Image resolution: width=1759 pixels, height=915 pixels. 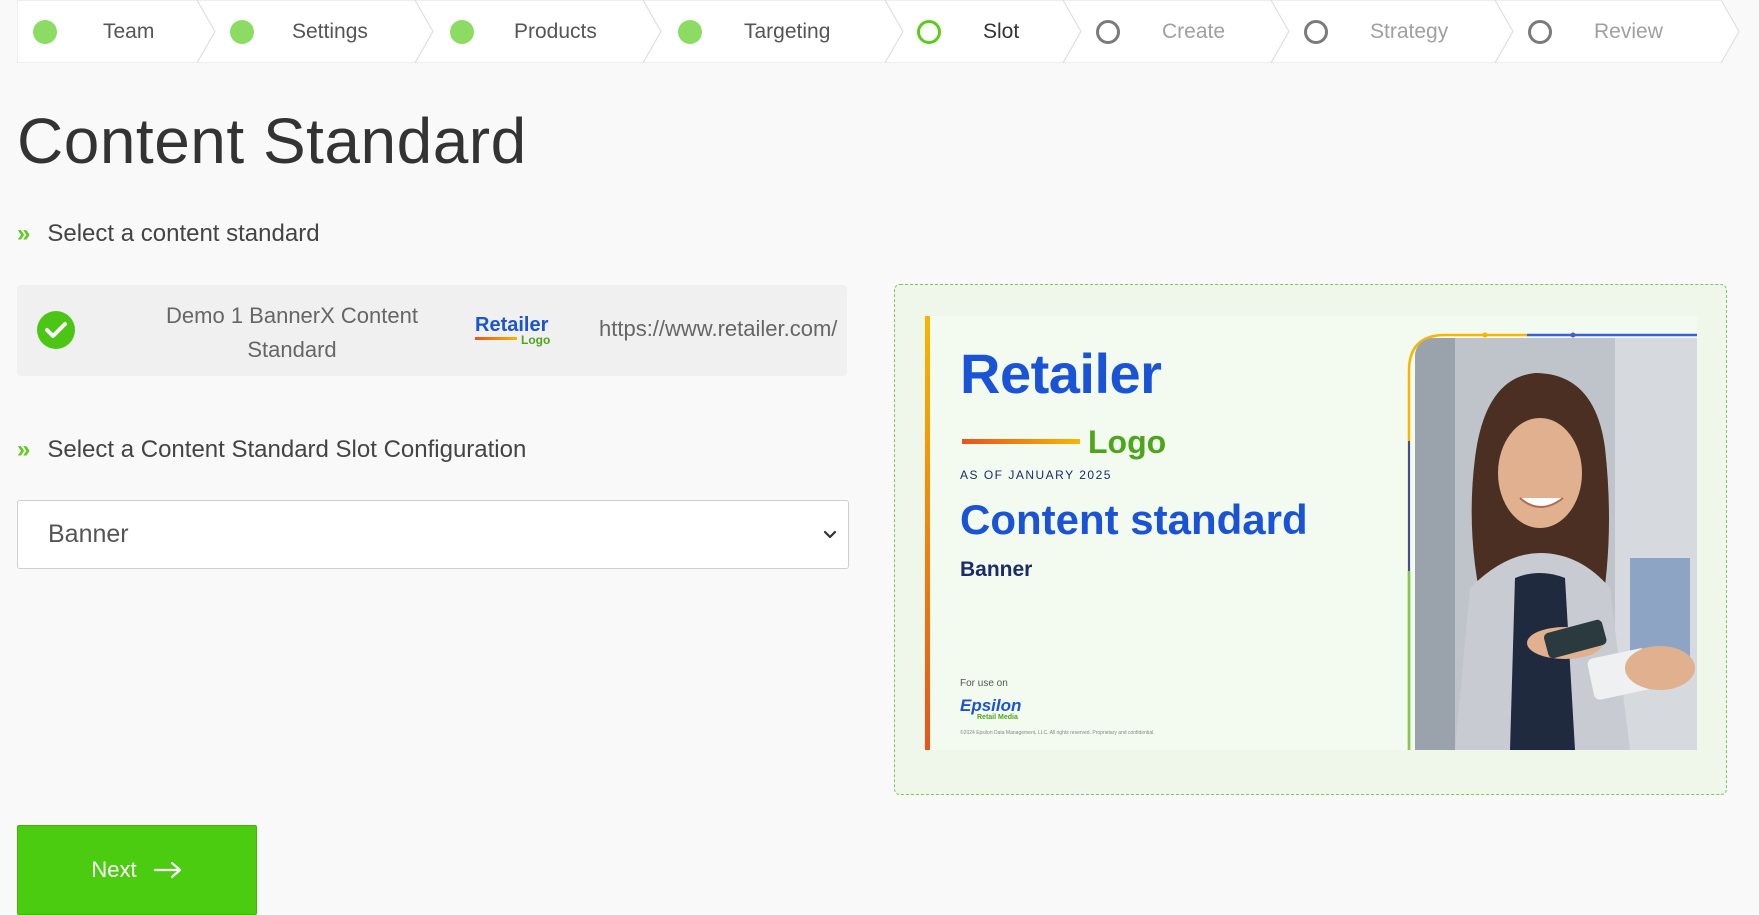 I want to click on section-heading-text: Select a content standard, so click(x=183, y=233).